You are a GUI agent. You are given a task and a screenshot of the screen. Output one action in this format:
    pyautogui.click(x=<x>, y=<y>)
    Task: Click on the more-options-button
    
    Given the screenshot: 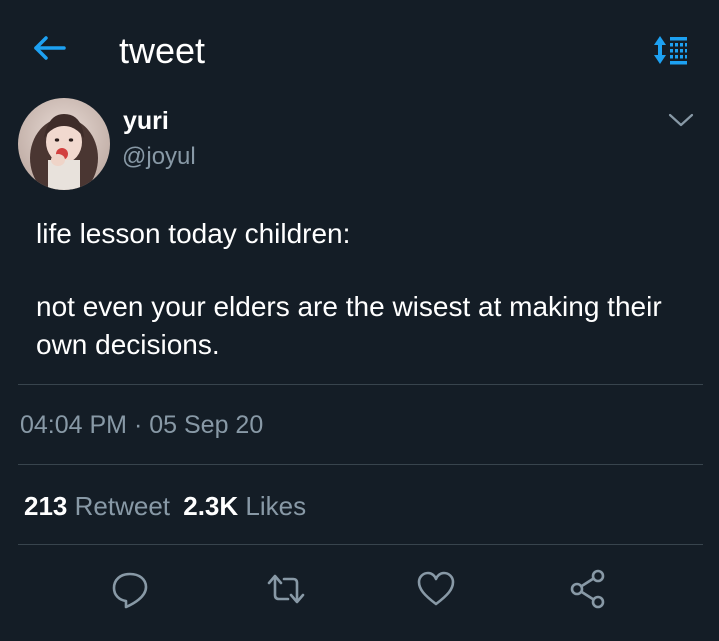 What is the action you would take?
    pyautogui.click(x=681, y=120)
    